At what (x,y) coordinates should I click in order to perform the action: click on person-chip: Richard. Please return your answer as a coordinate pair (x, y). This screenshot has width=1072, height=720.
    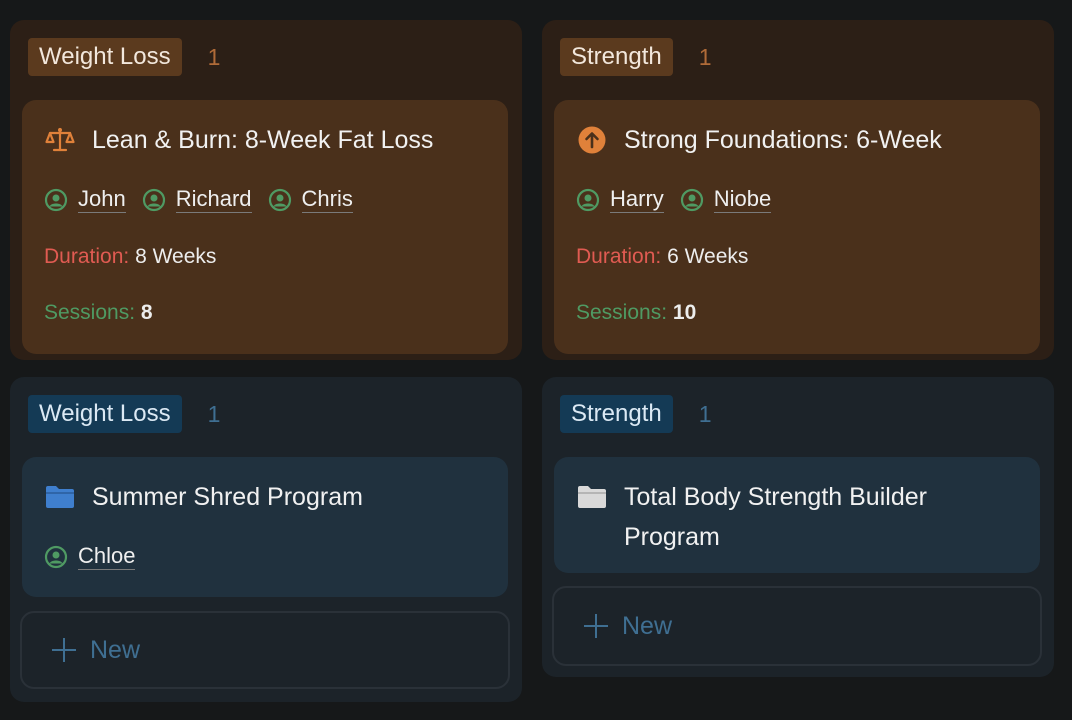
    Looking at the image, I should click on (197, 199).